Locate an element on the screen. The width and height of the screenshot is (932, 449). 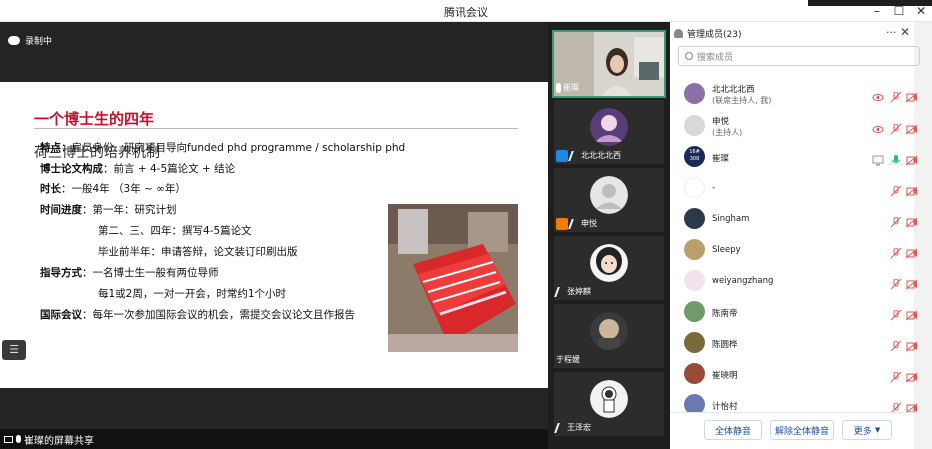
member-row: 申悦 (主持人) is located at coordinates (800, 126).